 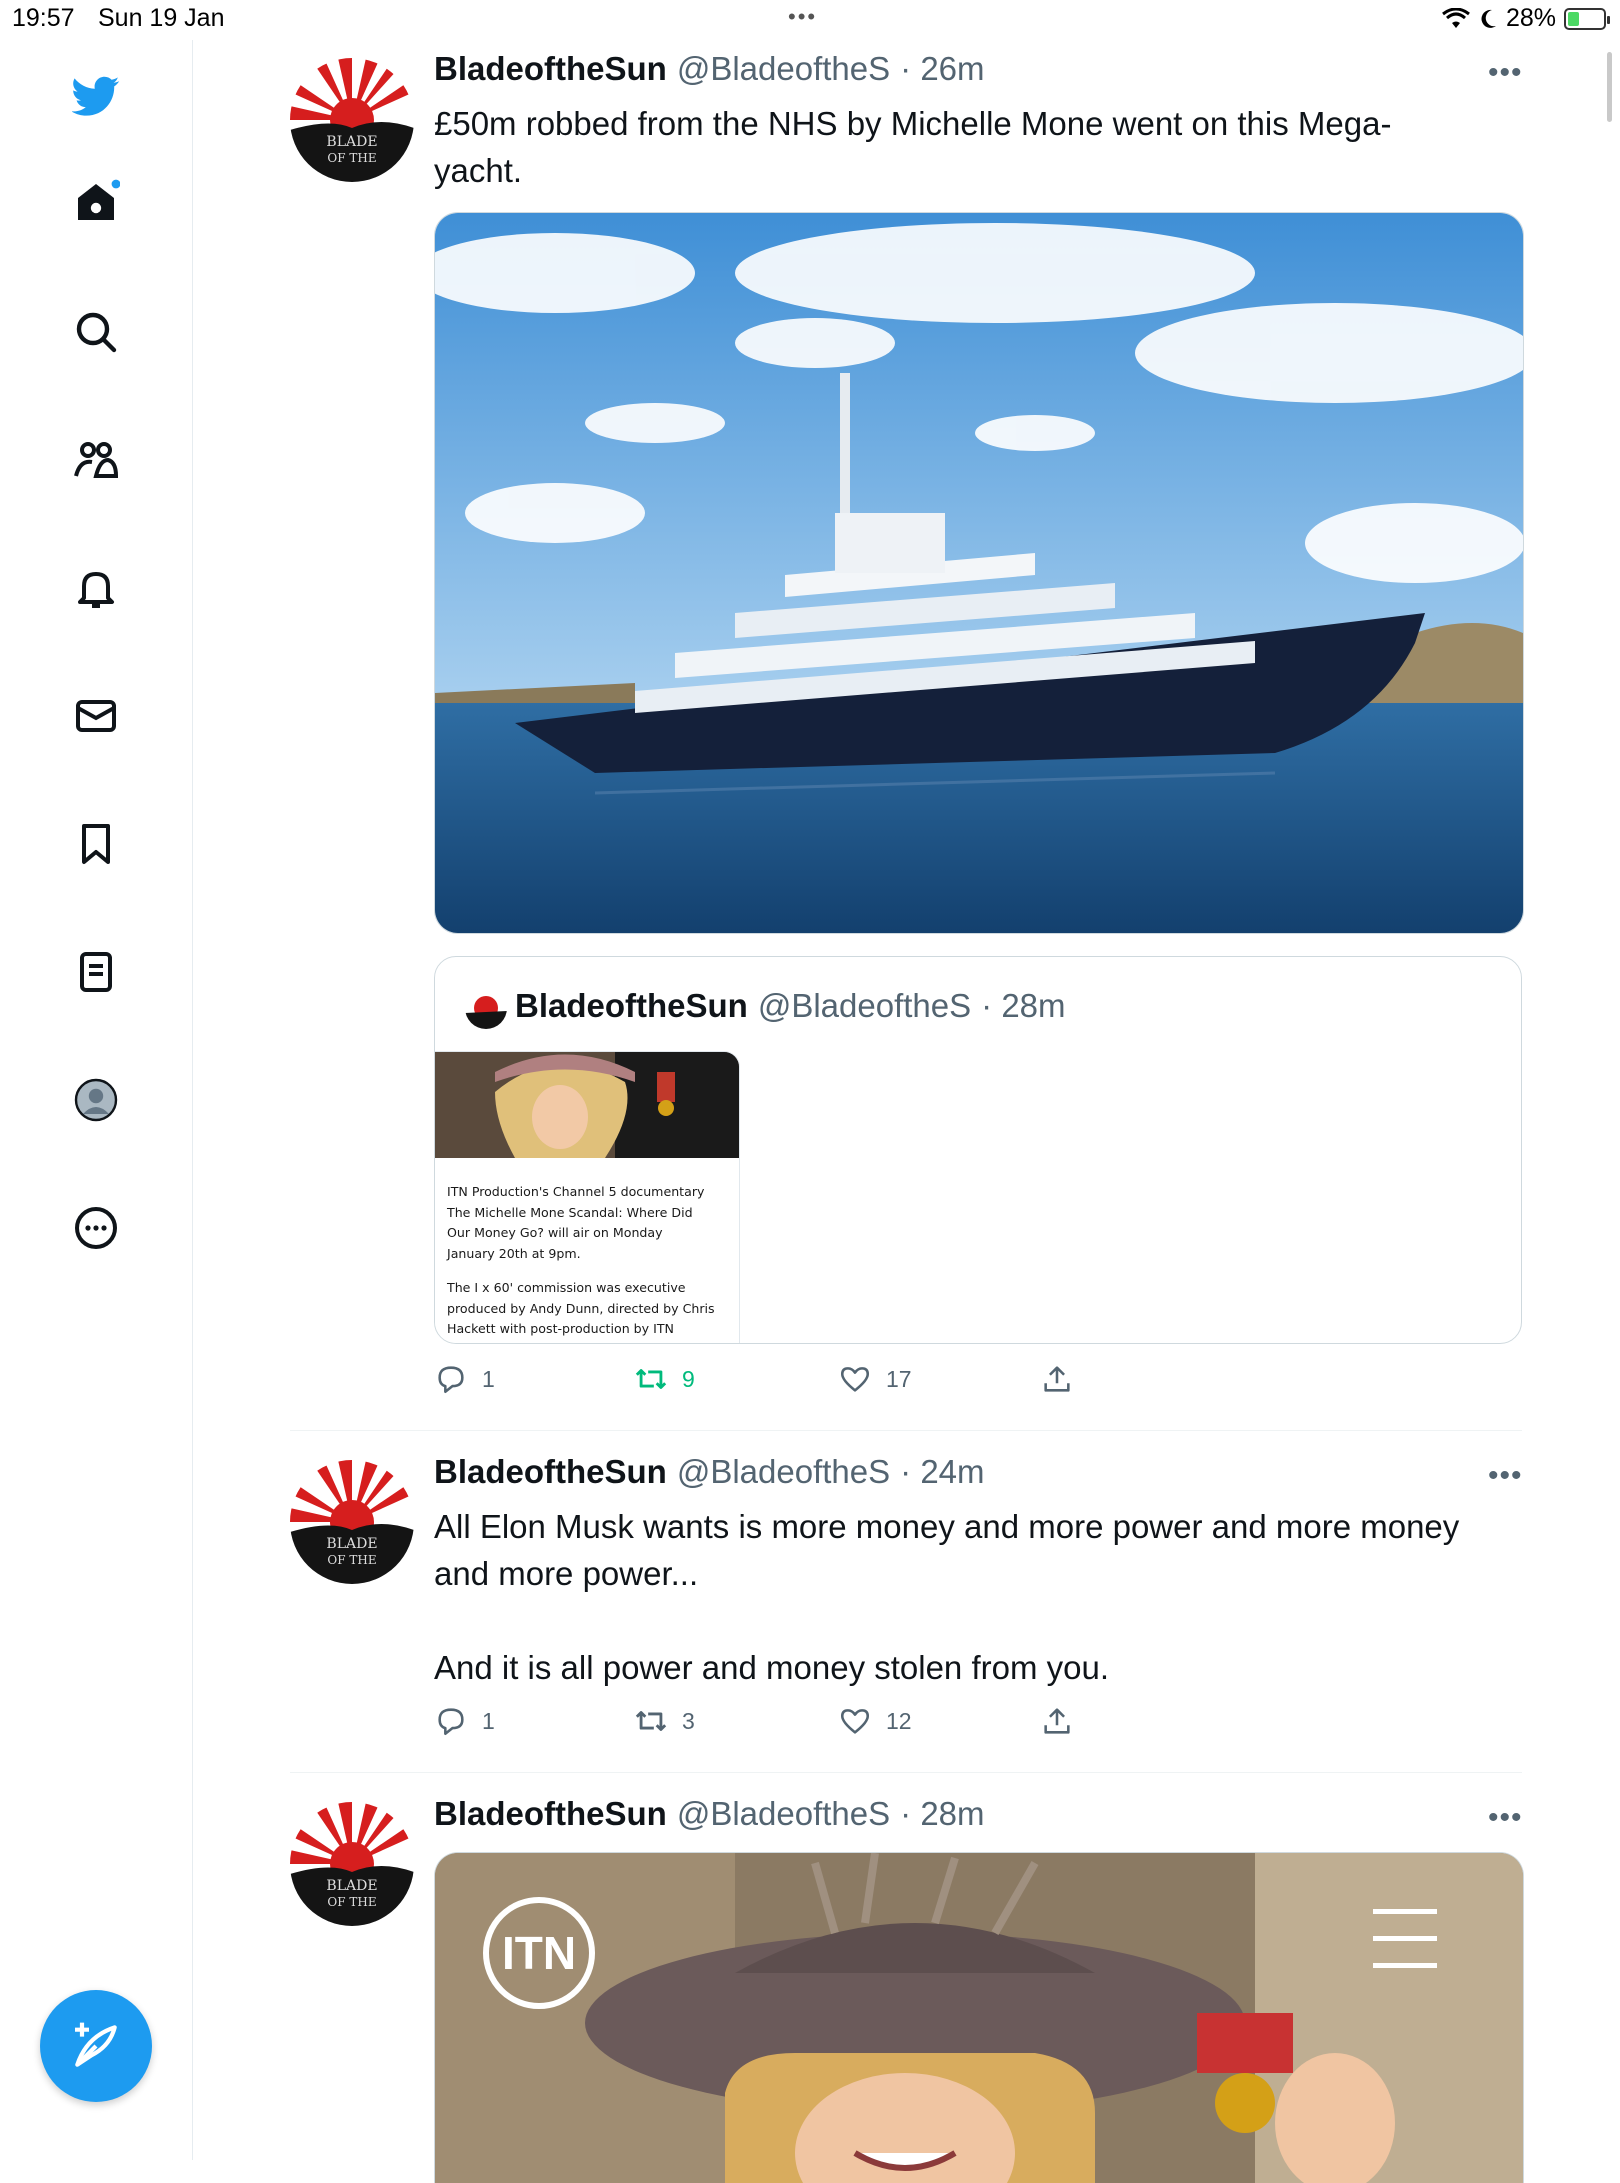 I want to click on messages-icon, so click(x=96, y=716).